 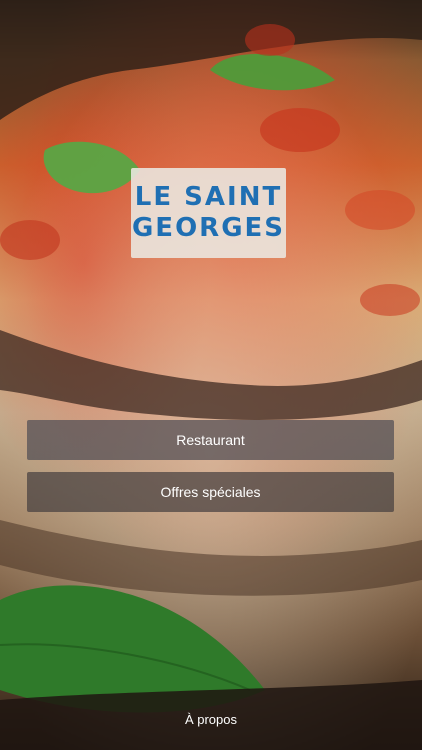 I want to click on app-logo: LE SAINT GEORGES, so click(x=208, y=213).